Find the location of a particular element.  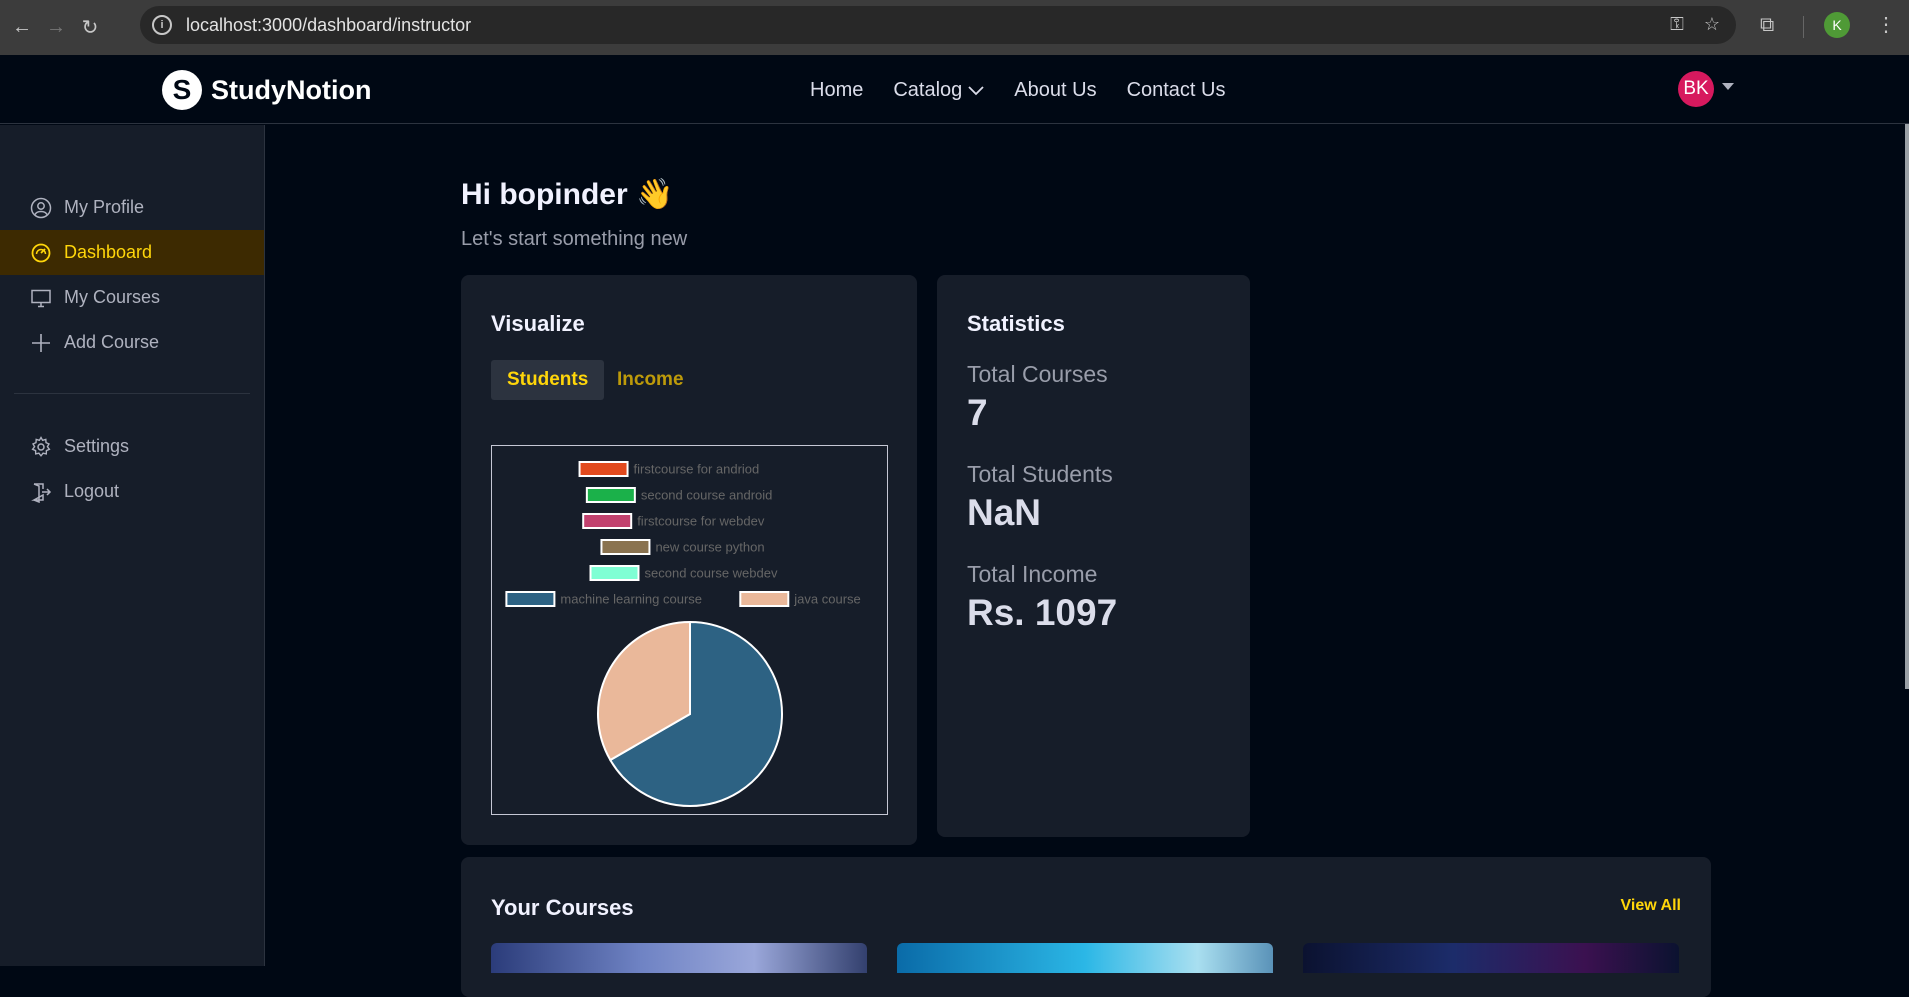

nav-link-catalog: Catalog is located at coordinates (938, 90).